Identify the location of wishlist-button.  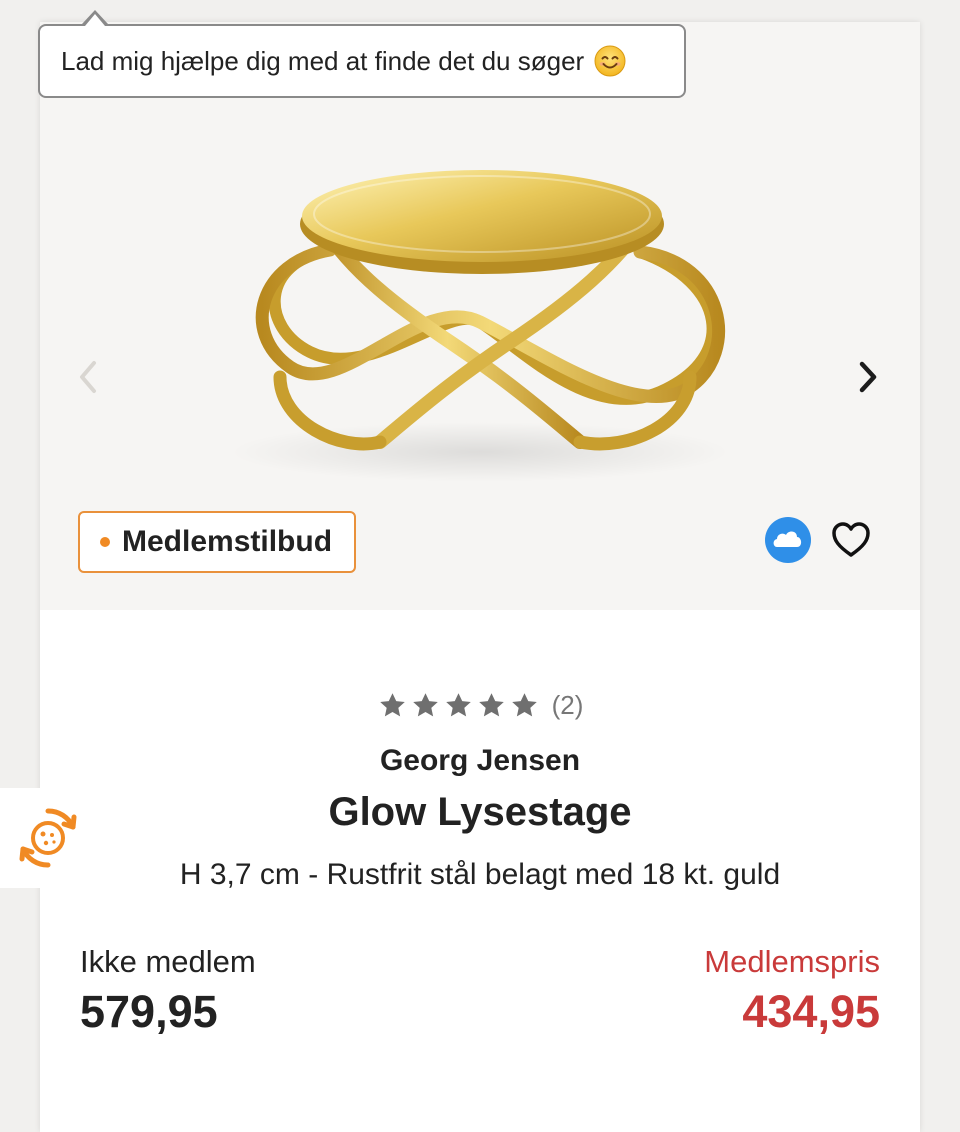
(851, 540).